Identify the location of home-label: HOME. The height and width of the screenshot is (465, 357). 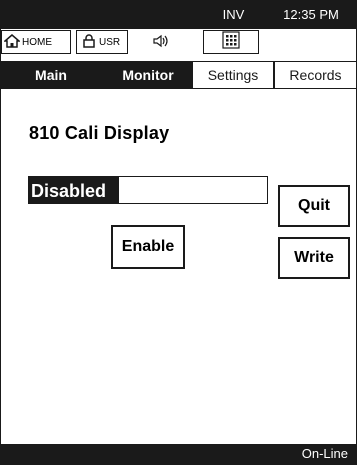
(37, 42).